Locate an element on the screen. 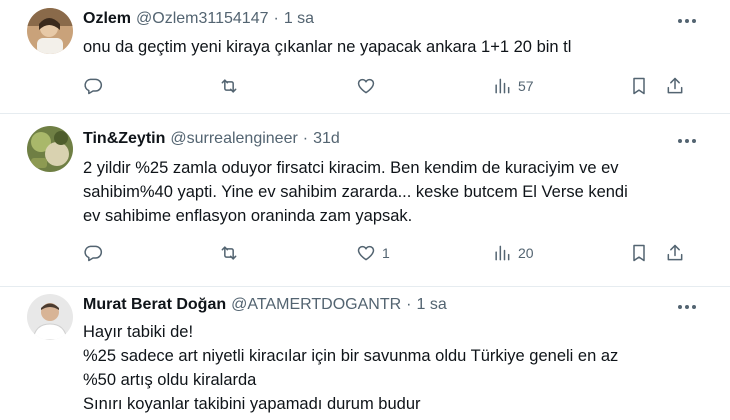  tweet-text-line: Hayır tabiki de! is located at coordinates (138, 332).